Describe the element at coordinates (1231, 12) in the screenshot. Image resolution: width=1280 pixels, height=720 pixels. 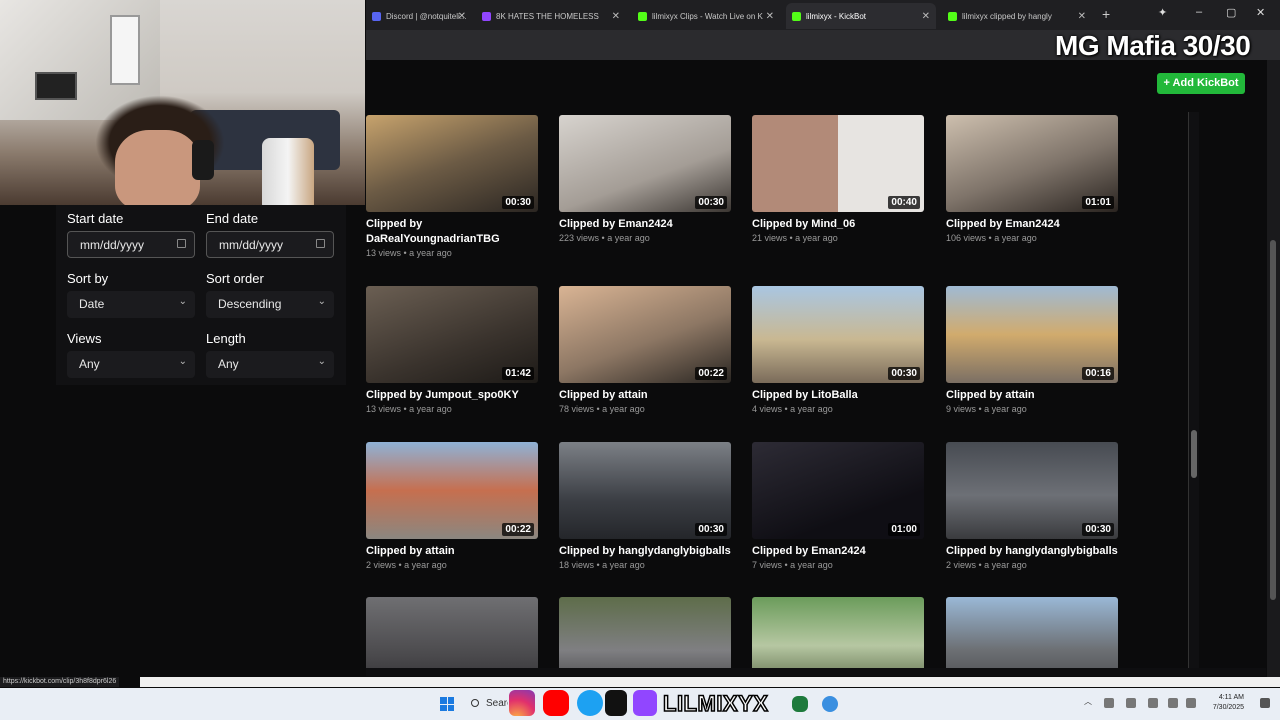
I see `maximize-icon: ▢` at that location.